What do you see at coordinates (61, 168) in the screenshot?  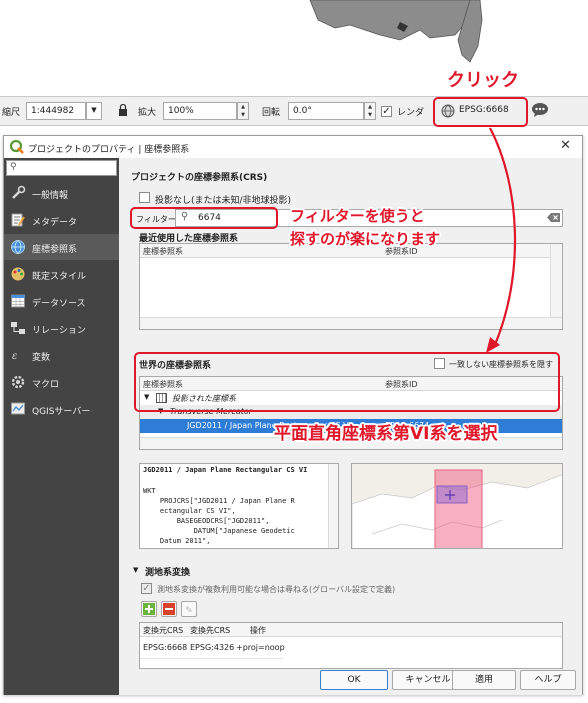 I see `sidebar-search-input: ⚲` at bounding box center [61, 168].